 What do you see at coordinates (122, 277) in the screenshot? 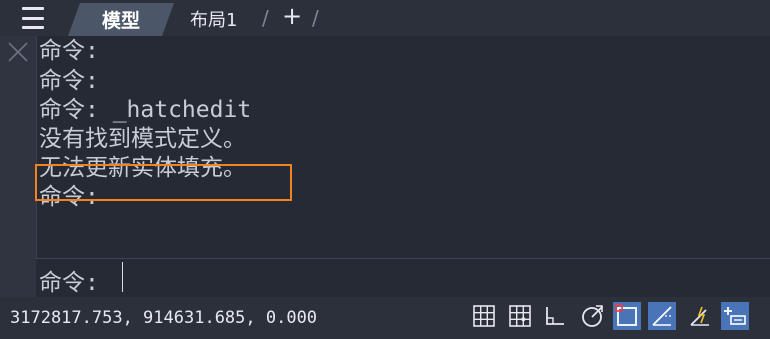
I see `text-cursor` at bounding box center [122, 277].